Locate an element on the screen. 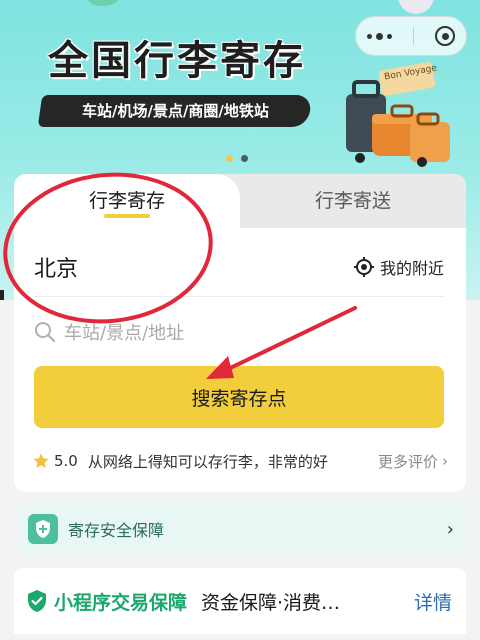 Image resolution: width=480 pixels, height=640 pixels. edge-marker is located at coordinates (2, 295).